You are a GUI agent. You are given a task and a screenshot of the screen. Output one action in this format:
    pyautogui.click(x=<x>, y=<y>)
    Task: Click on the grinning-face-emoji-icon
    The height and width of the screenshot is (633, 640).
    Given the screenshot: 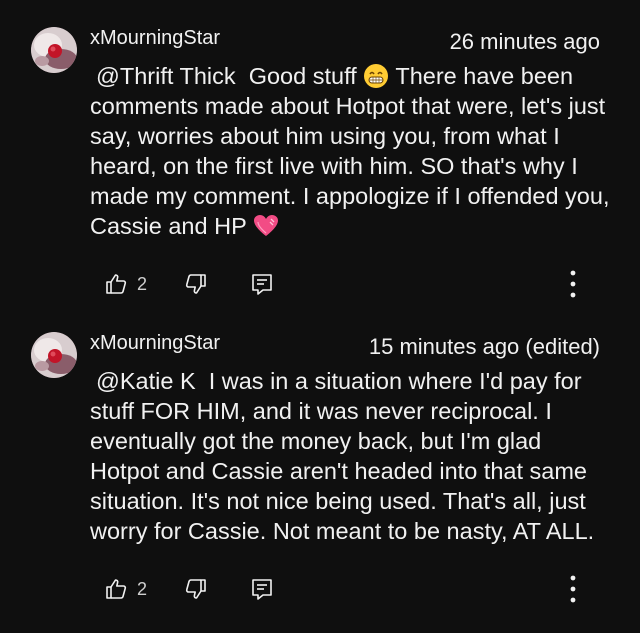 What is the action you would take?
    pyautogui.click(x=376, y=76)
    